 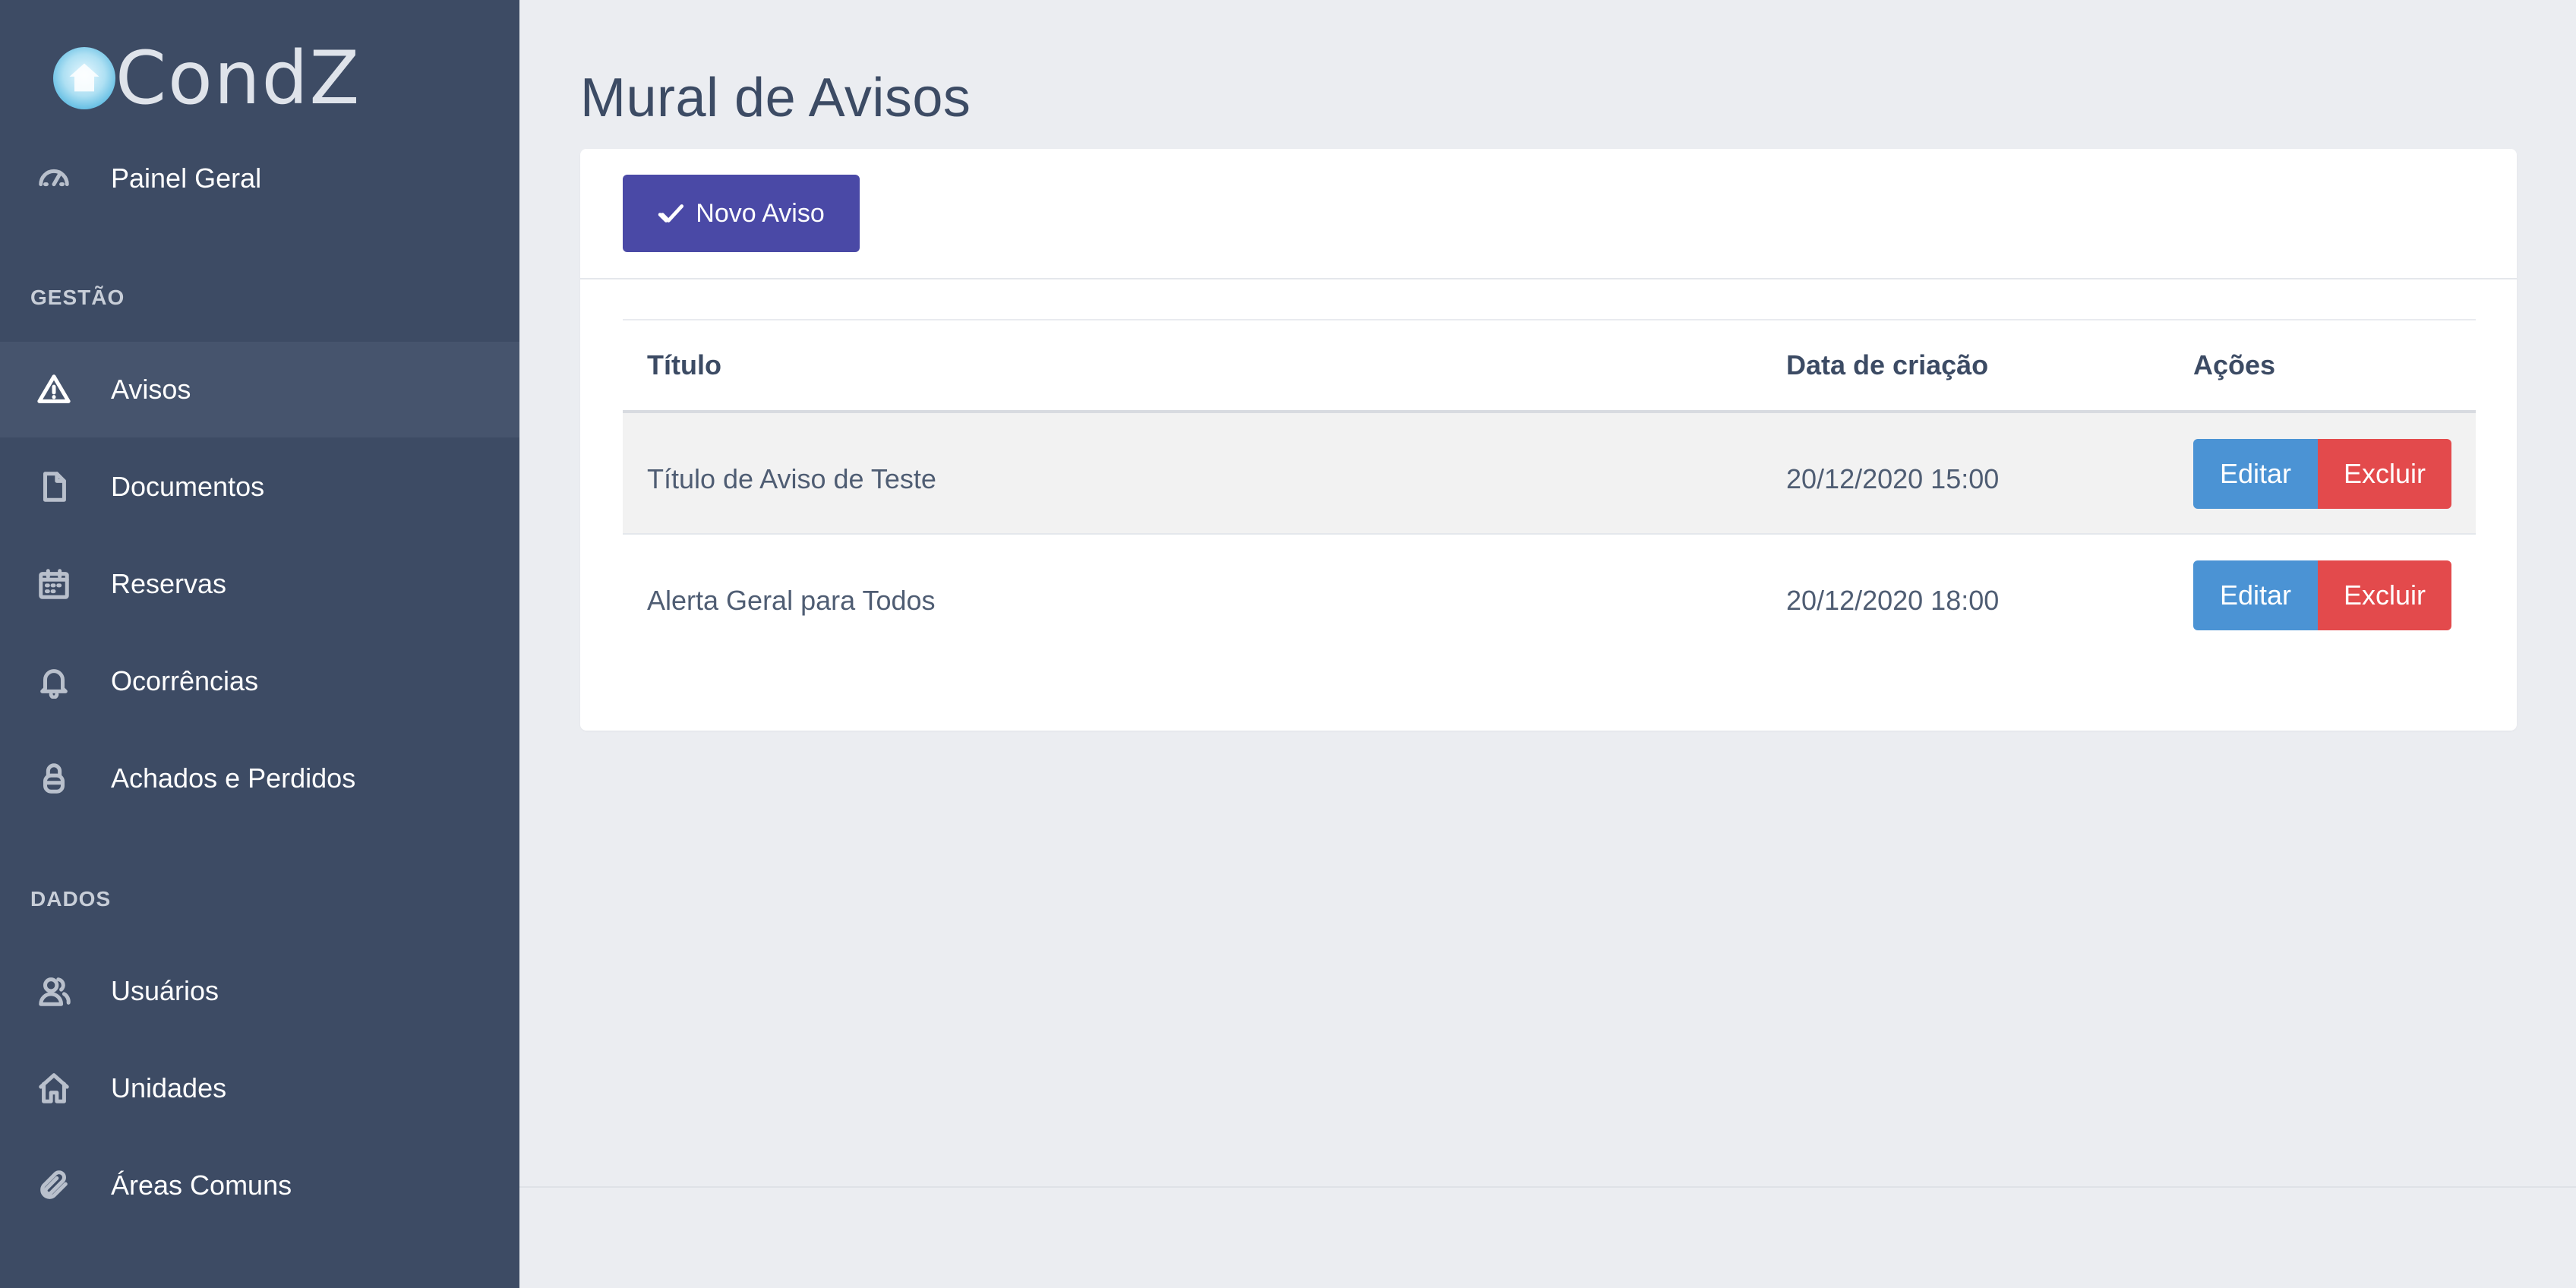 I want to click on sidebar-item-ocorrencias: Ocorrências, so click(x=259, y=681).